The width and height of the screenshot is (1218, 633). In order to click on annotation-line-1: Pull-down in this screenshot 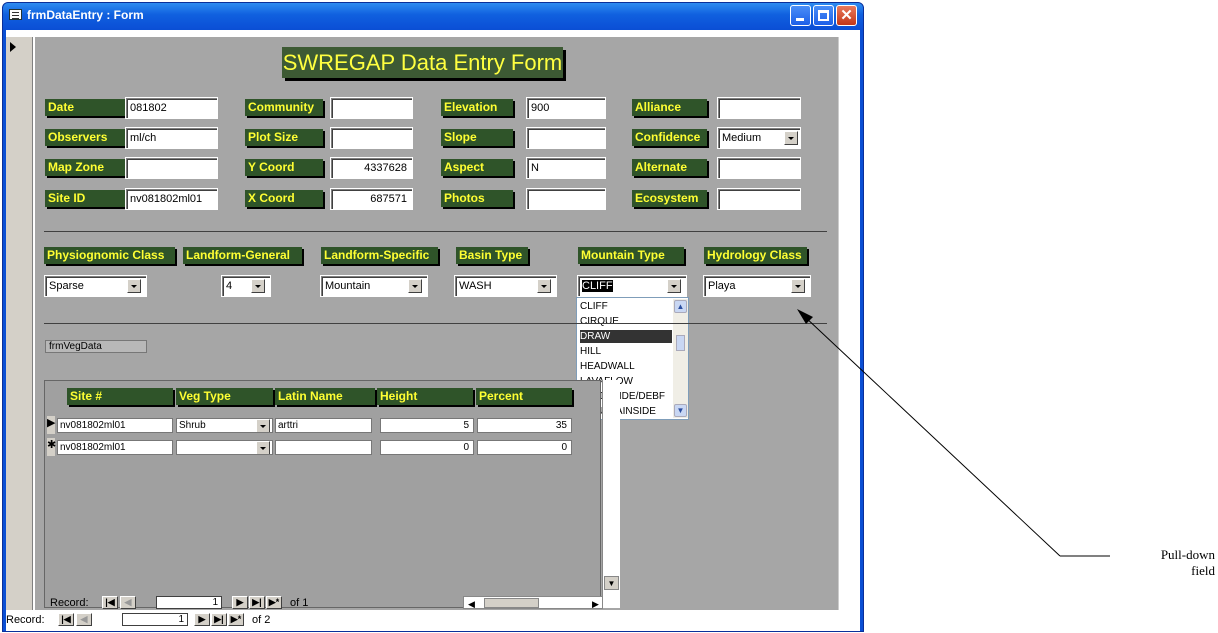, I will do `click(1187, 554)`.